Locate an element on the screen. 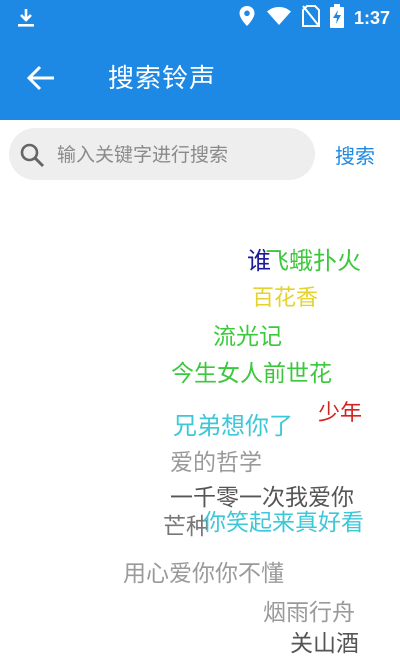 Image resolution: width=400 pixels, height=658 pixels. page-title: 搜索铃声 is located at coordinates (162, 79).